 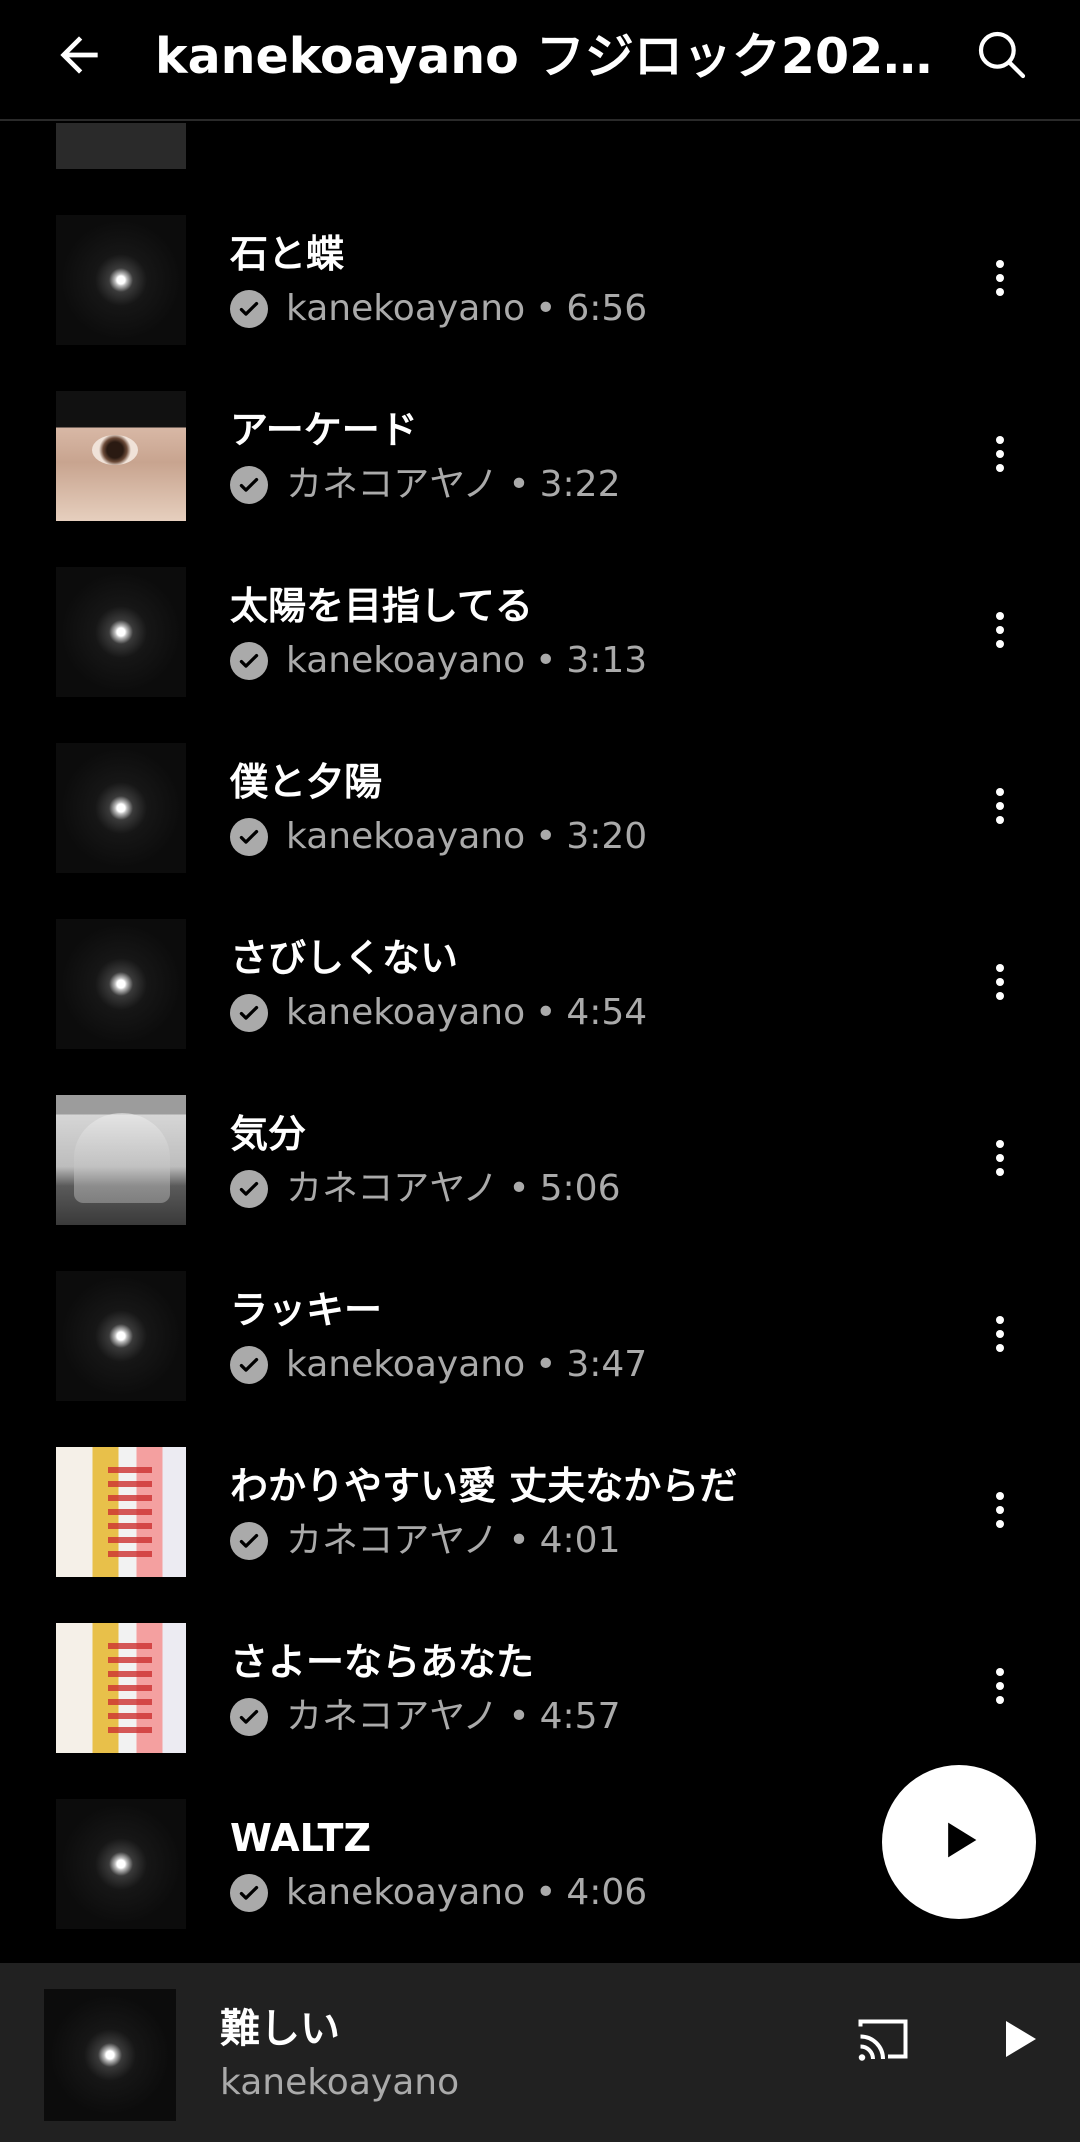 I want to click on song-row: 僕と夕陽 kanekoayano • 3:20, so click(x=540, y=831).